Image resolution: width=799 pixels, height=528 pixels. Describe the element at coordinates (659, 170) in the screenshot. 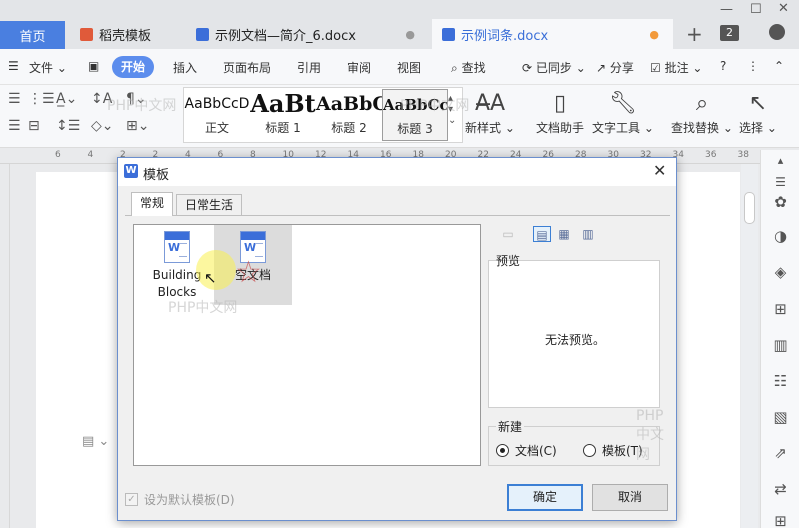

I see `dialog-close-icon: ✕` at that location.